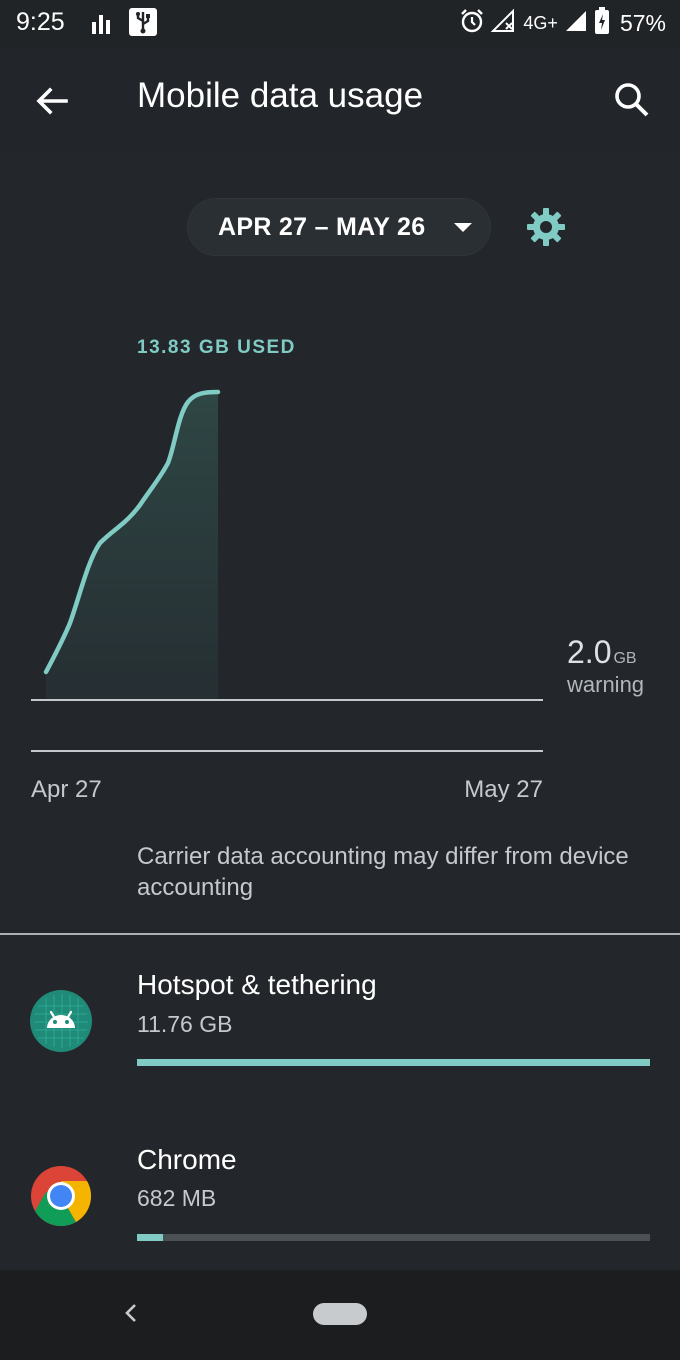  Describe the element at coordinates (216, 347) in the screenshot. I see `used-amount: 13.83 GB USED` at that location.